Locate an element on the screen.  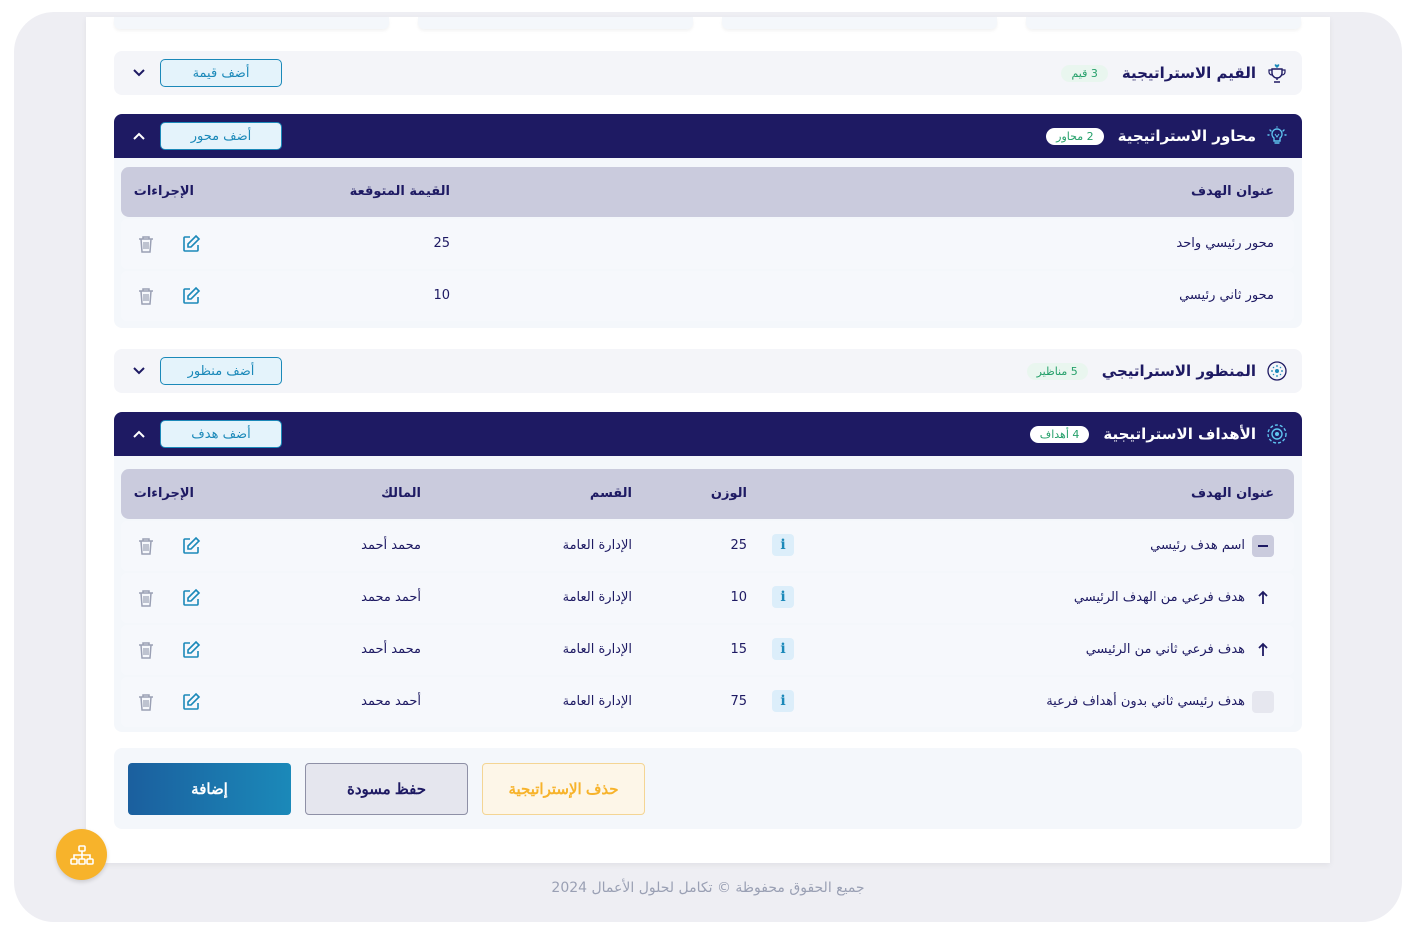
header-department: القسم is located at coordinates (610, 493).